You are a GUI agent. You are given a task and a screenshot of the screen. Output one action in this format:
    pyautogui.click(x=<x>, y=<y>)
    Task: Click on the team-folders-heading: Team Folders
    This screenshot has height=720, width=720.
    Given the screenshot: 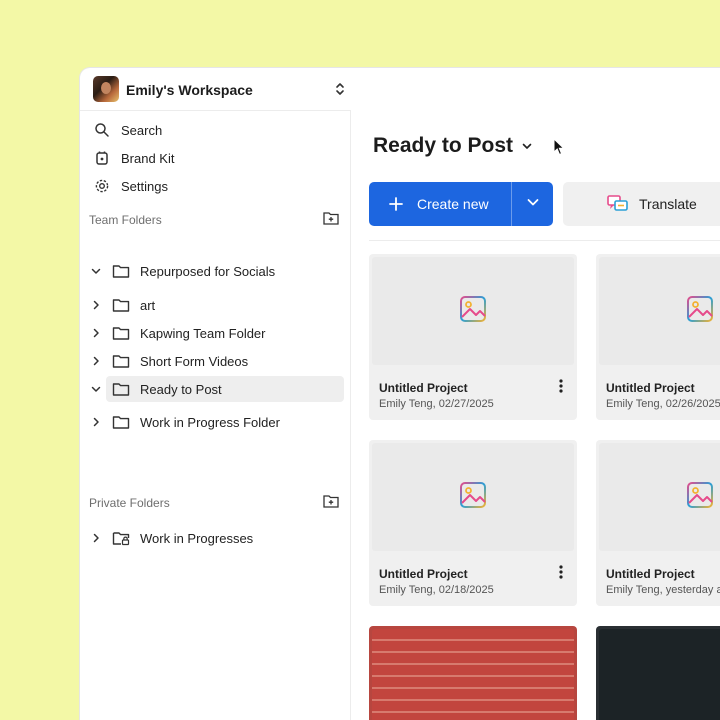 What is the action you would take?
    pyautogui.click(x=125, y=220)
    